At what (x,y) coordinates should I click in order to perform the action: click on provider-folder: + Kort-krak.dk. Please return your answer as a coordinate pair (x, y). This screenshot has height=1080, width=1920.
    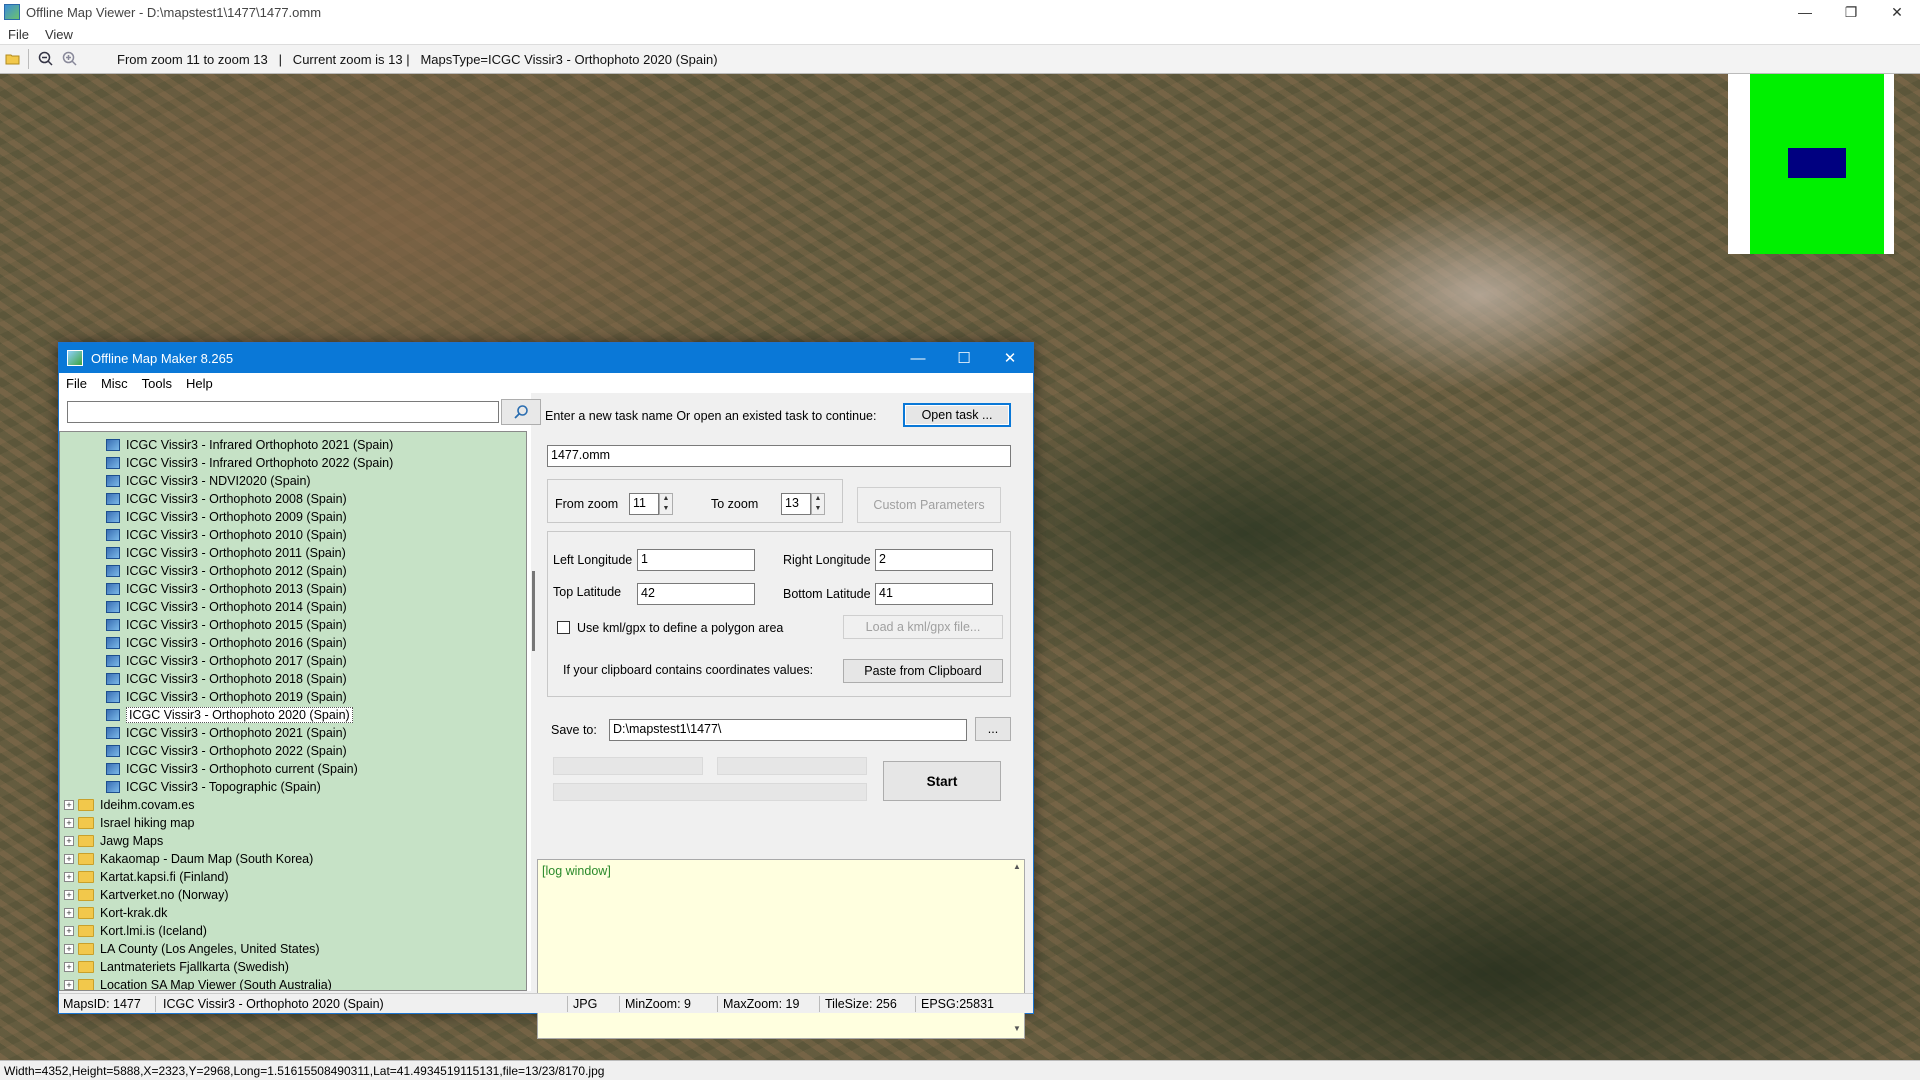
    Looking at the image, I should click on (115, 913).